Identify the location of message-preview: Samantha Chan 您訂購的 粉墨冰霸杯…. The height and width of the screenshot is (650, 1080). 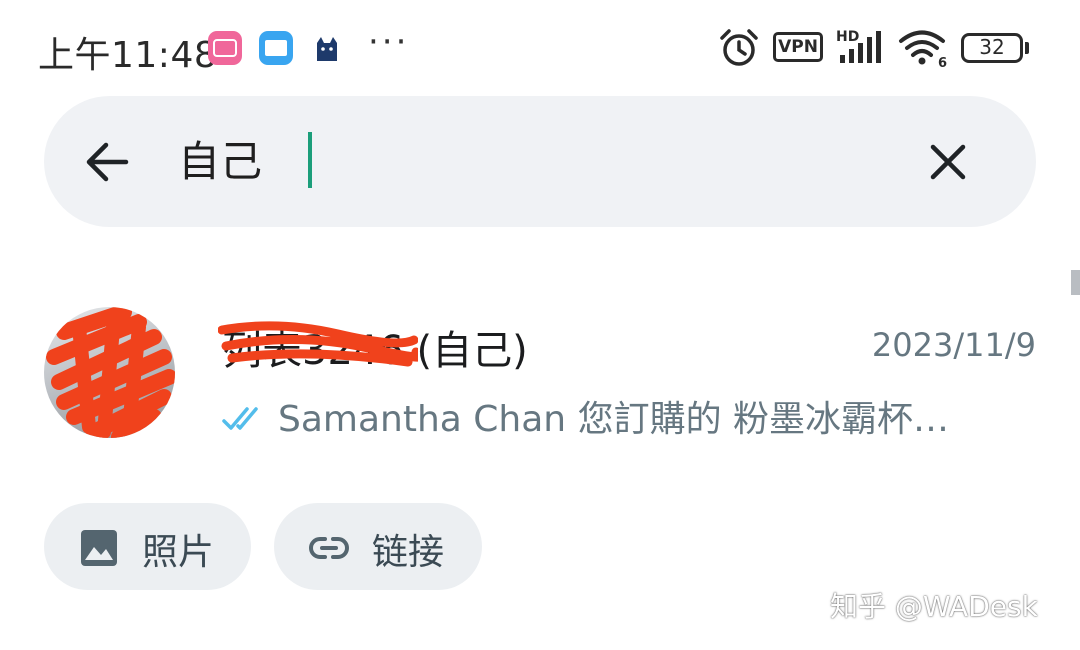
(622, 416).